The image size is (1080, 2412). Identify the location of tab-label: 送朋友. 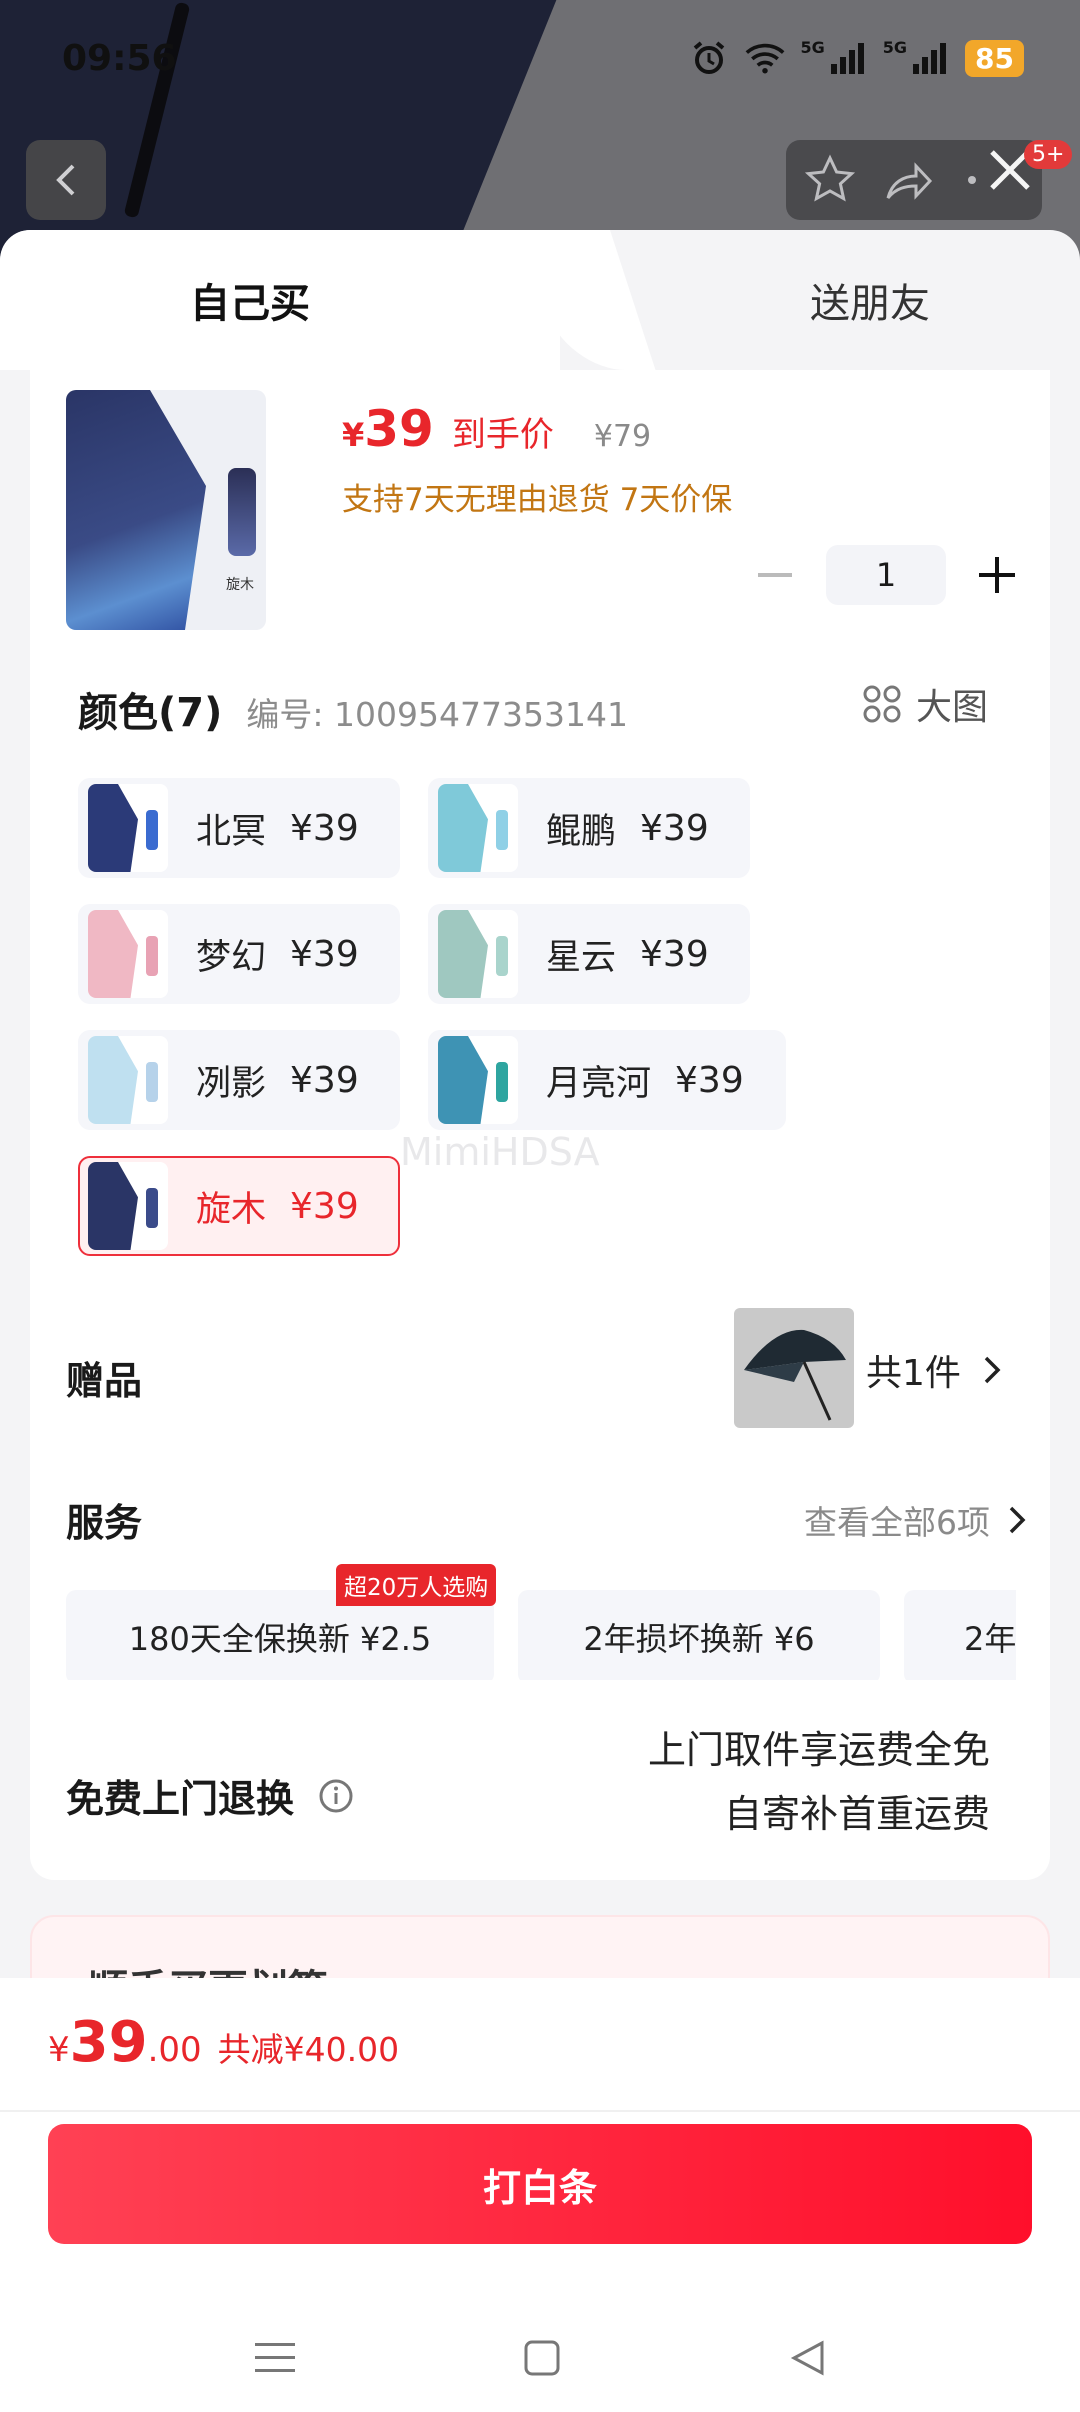
(870, 304).